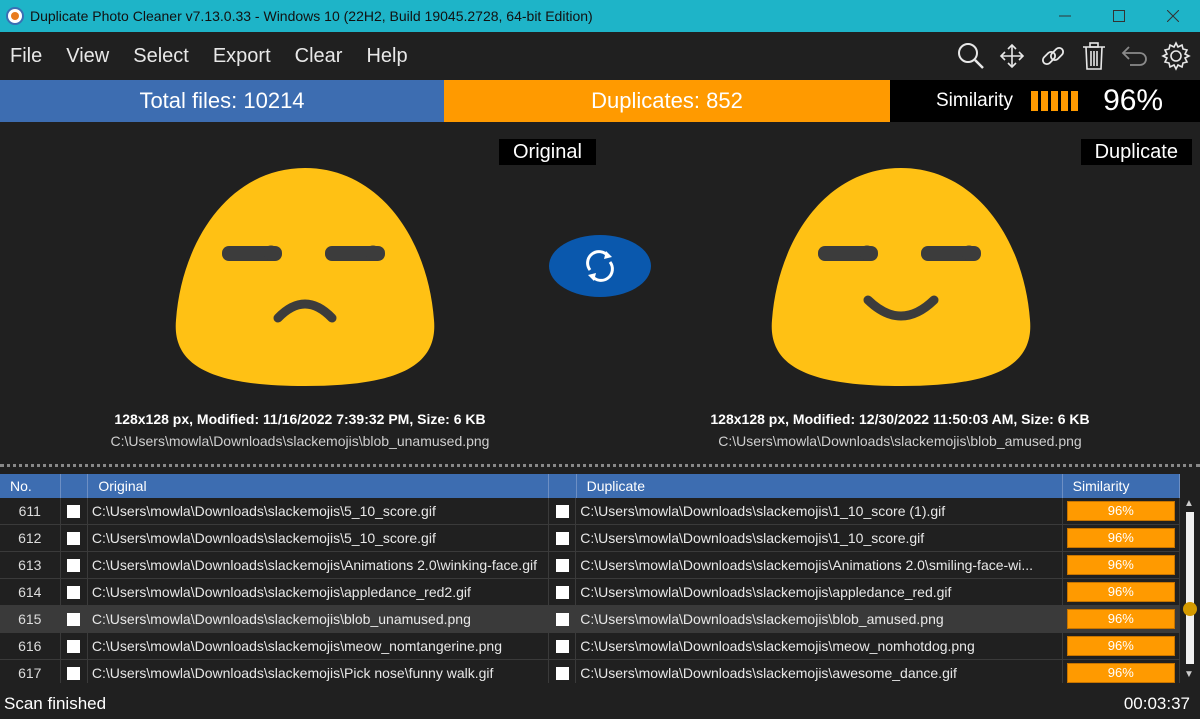 The height and width of the screenshot is (719, 1200). I want to click on splitter, so click(600, 468).